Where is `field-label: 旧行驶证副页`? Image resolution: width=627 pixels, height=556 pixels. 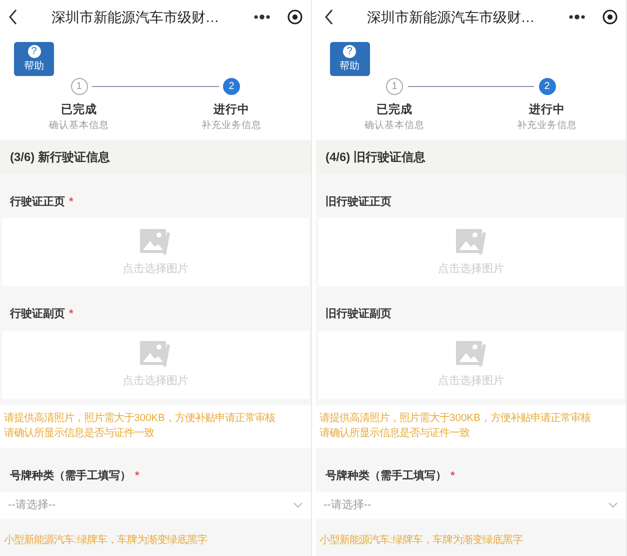
field-label: 旧行驶证副页 is located at coordinates (359, 314).